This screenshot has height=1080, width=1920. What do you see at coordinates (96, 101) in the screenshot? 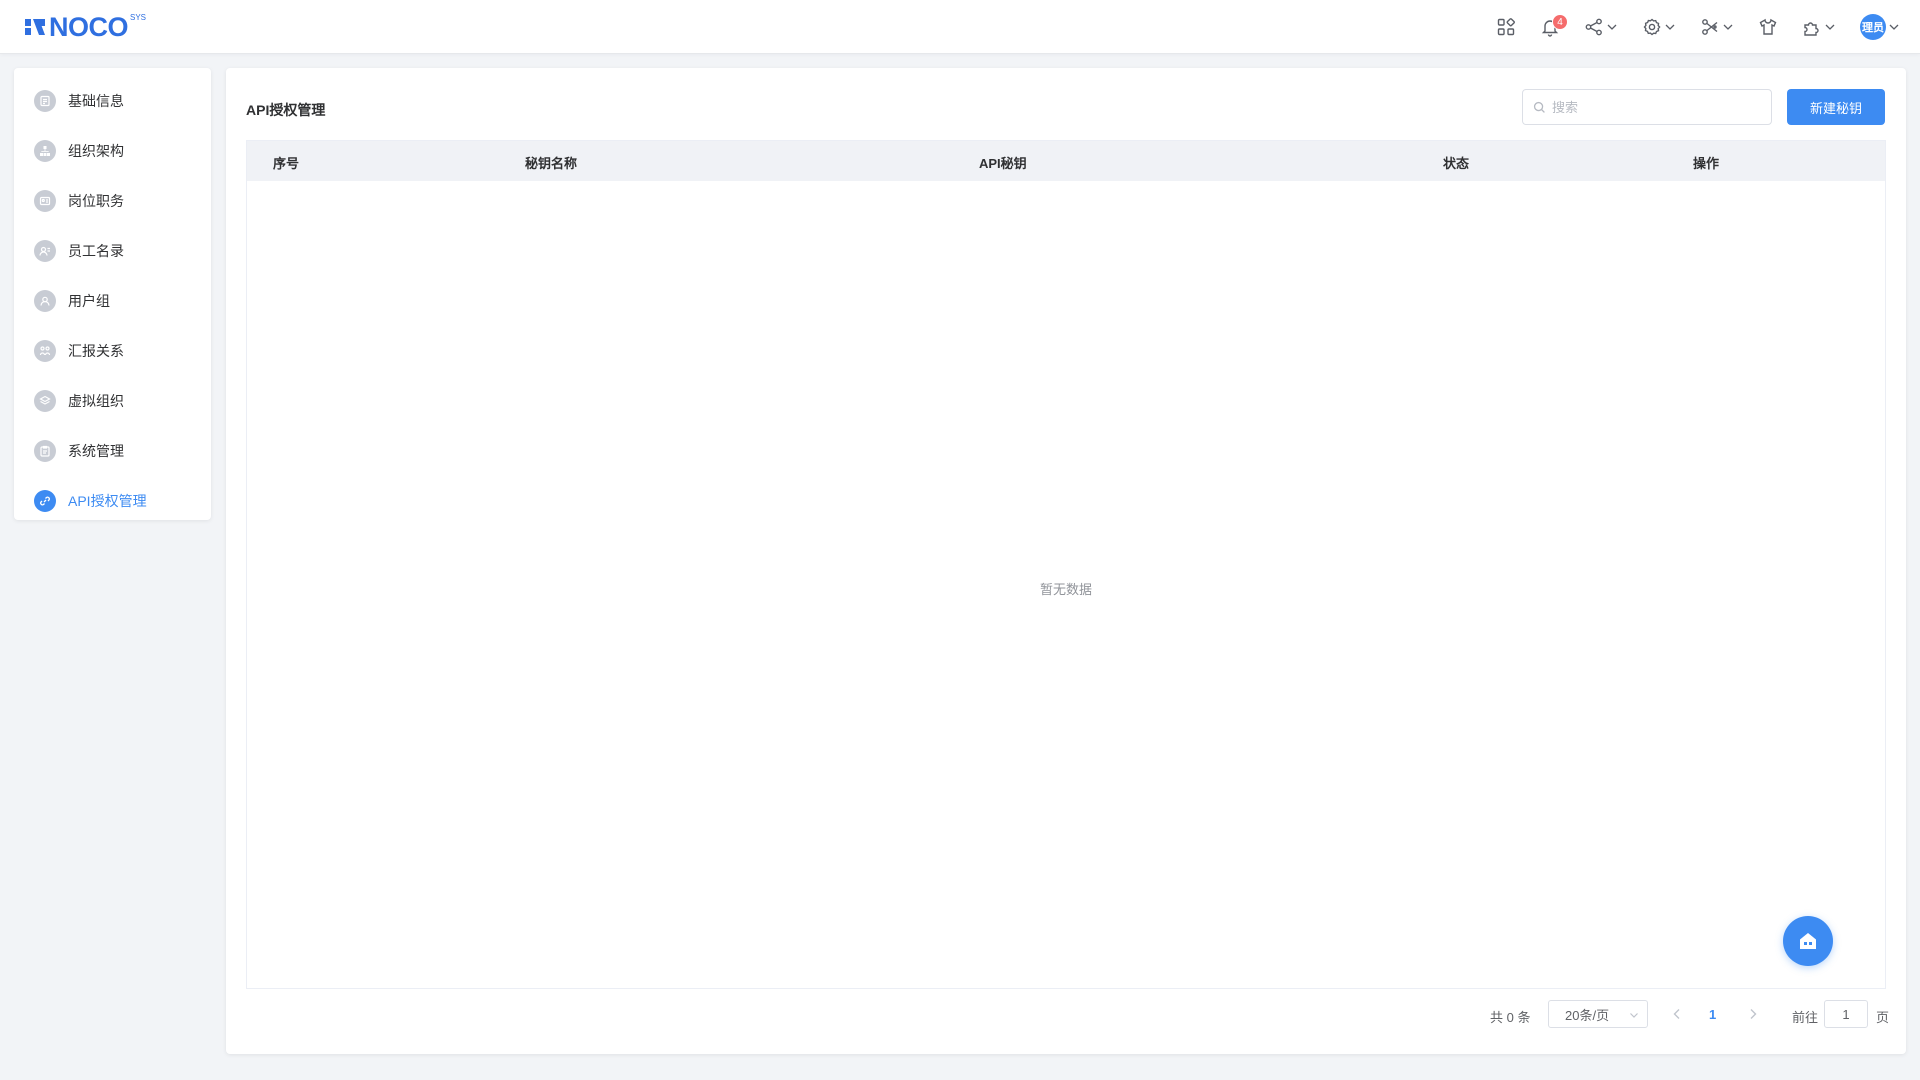
I see `sidebar-item-label: 基础信息` at bounding box center [96, 101].